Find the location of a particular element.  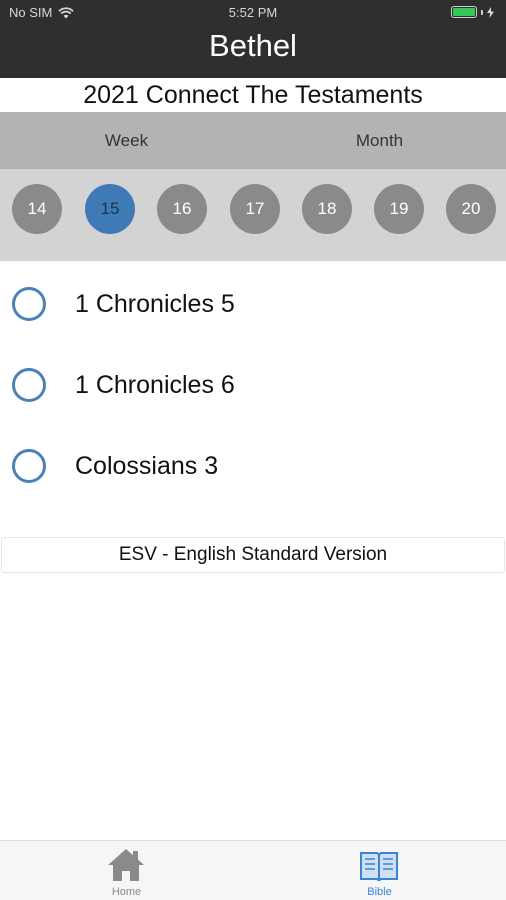

battery-indicator is located at coordinates (472, 12).